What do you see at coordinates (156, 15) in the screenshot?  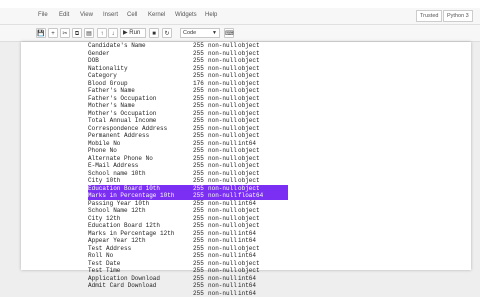 I see `menu-kernel: Kernel` at bounding box center [156, 15].